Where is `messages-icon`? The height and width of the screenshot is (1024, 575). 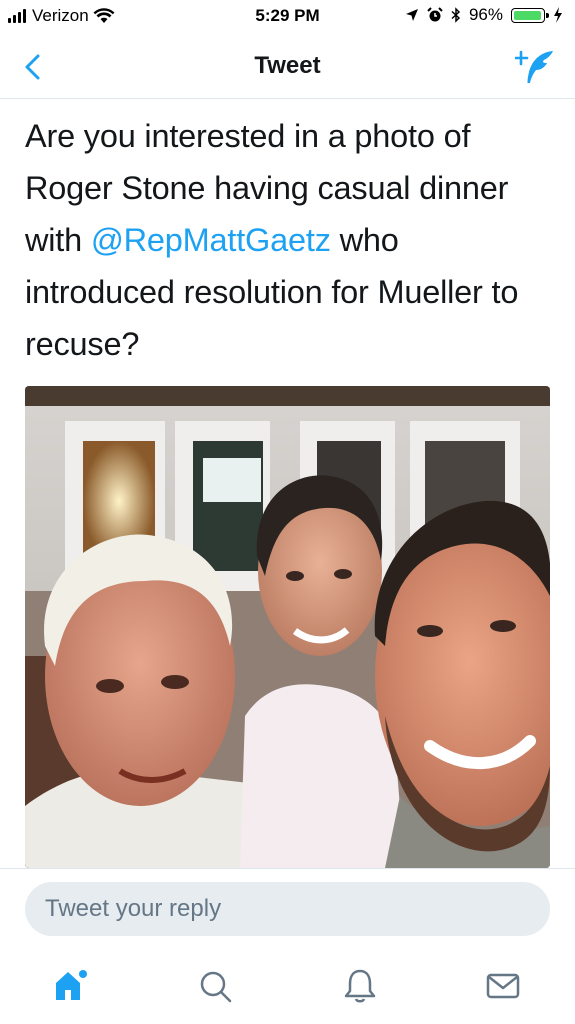
messages-icon is located at coordinates (503, 986).